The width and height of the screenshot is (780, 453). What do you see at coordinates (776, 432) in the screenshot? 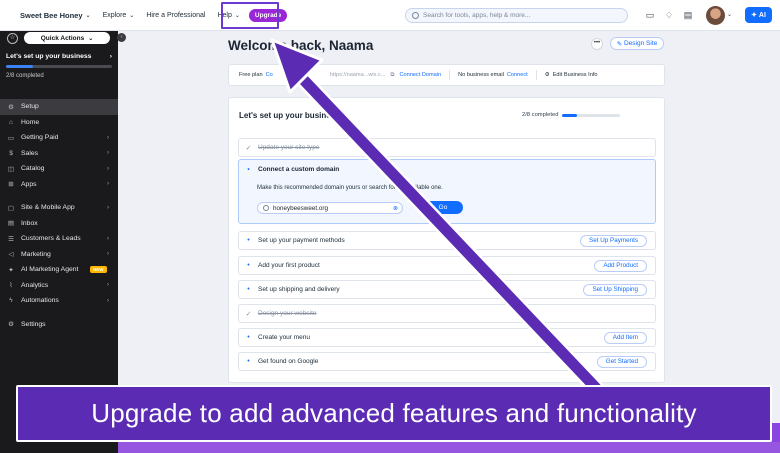
I see `decorative-strip` at bounding box center [776, 432].